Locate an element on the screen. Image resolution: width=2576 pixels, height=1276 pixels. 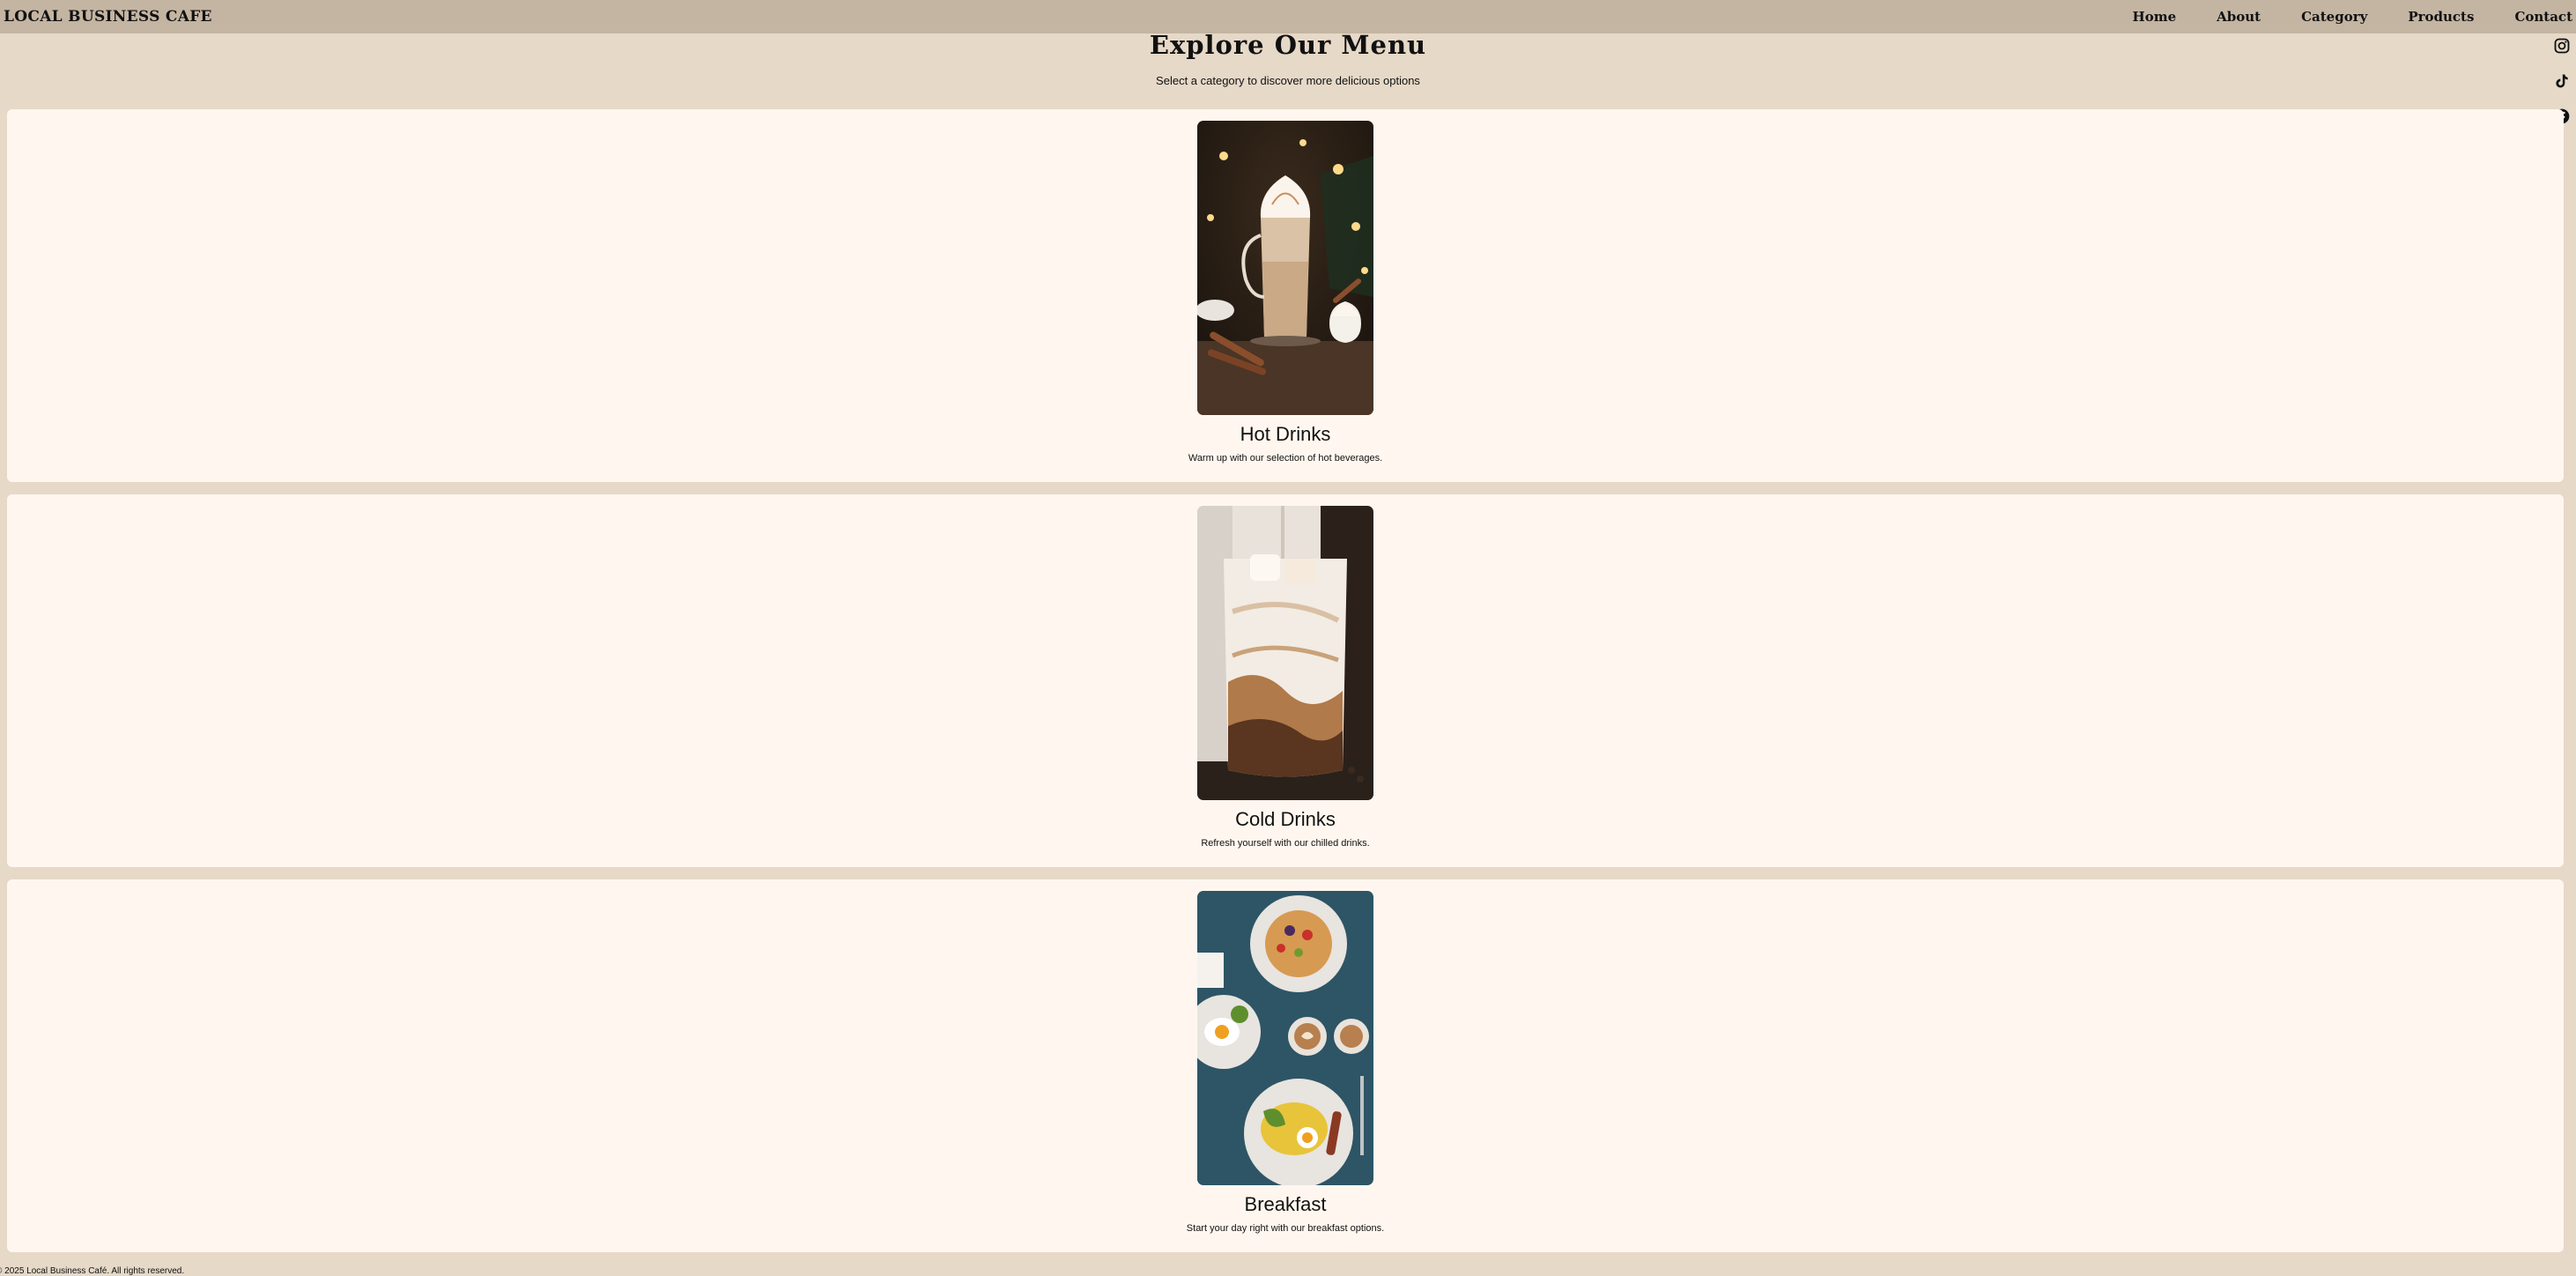
nav-about: About is located at coordinates (2239, 17).